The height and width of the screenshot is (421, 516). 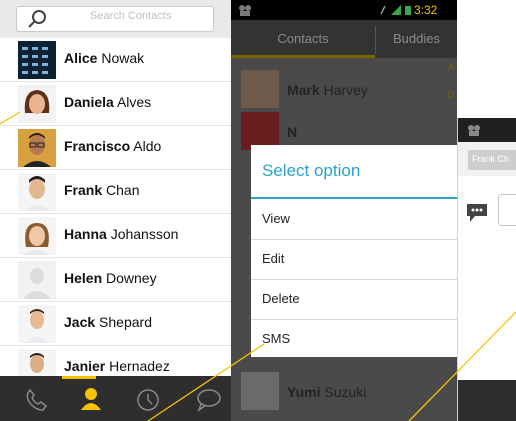 I want to click on signal-battery-icon, so click(x=395, y=10).